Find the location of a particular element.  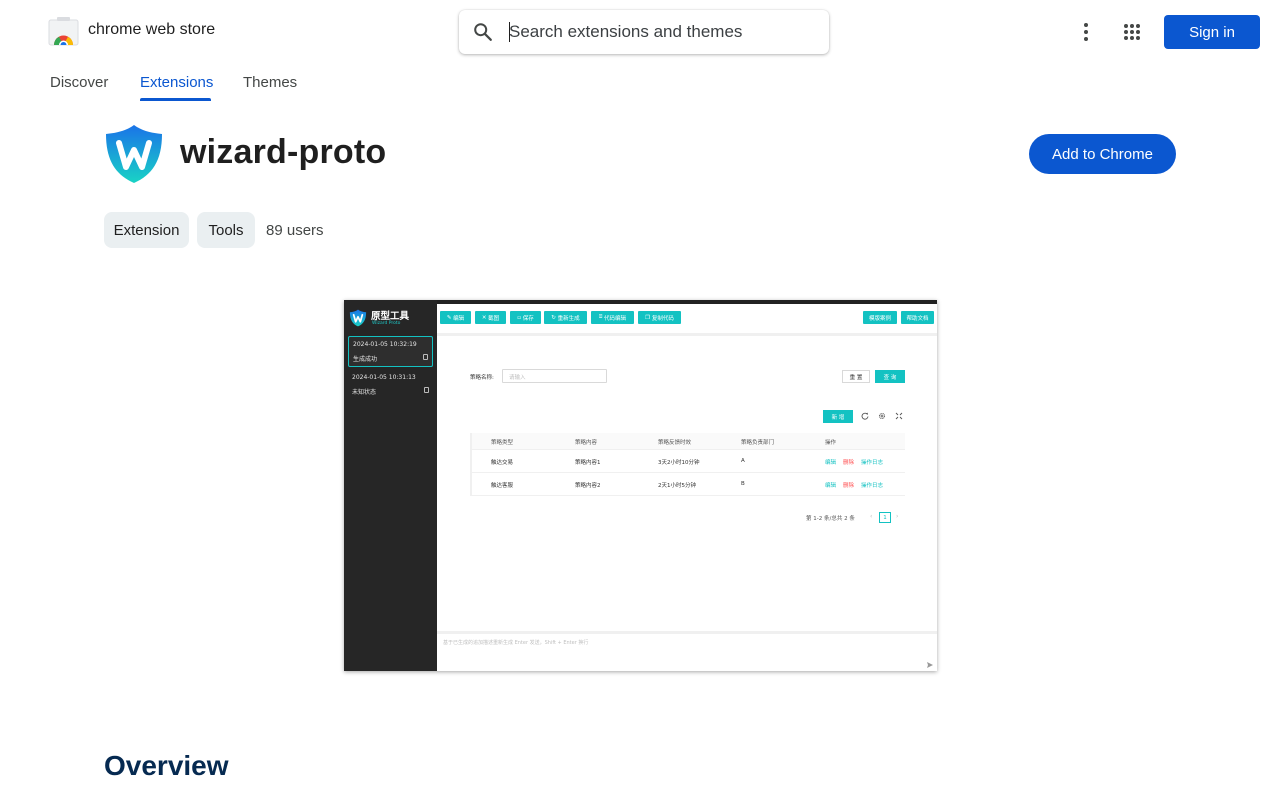

query-button: 查 询 is located at coordinates (890, 376).